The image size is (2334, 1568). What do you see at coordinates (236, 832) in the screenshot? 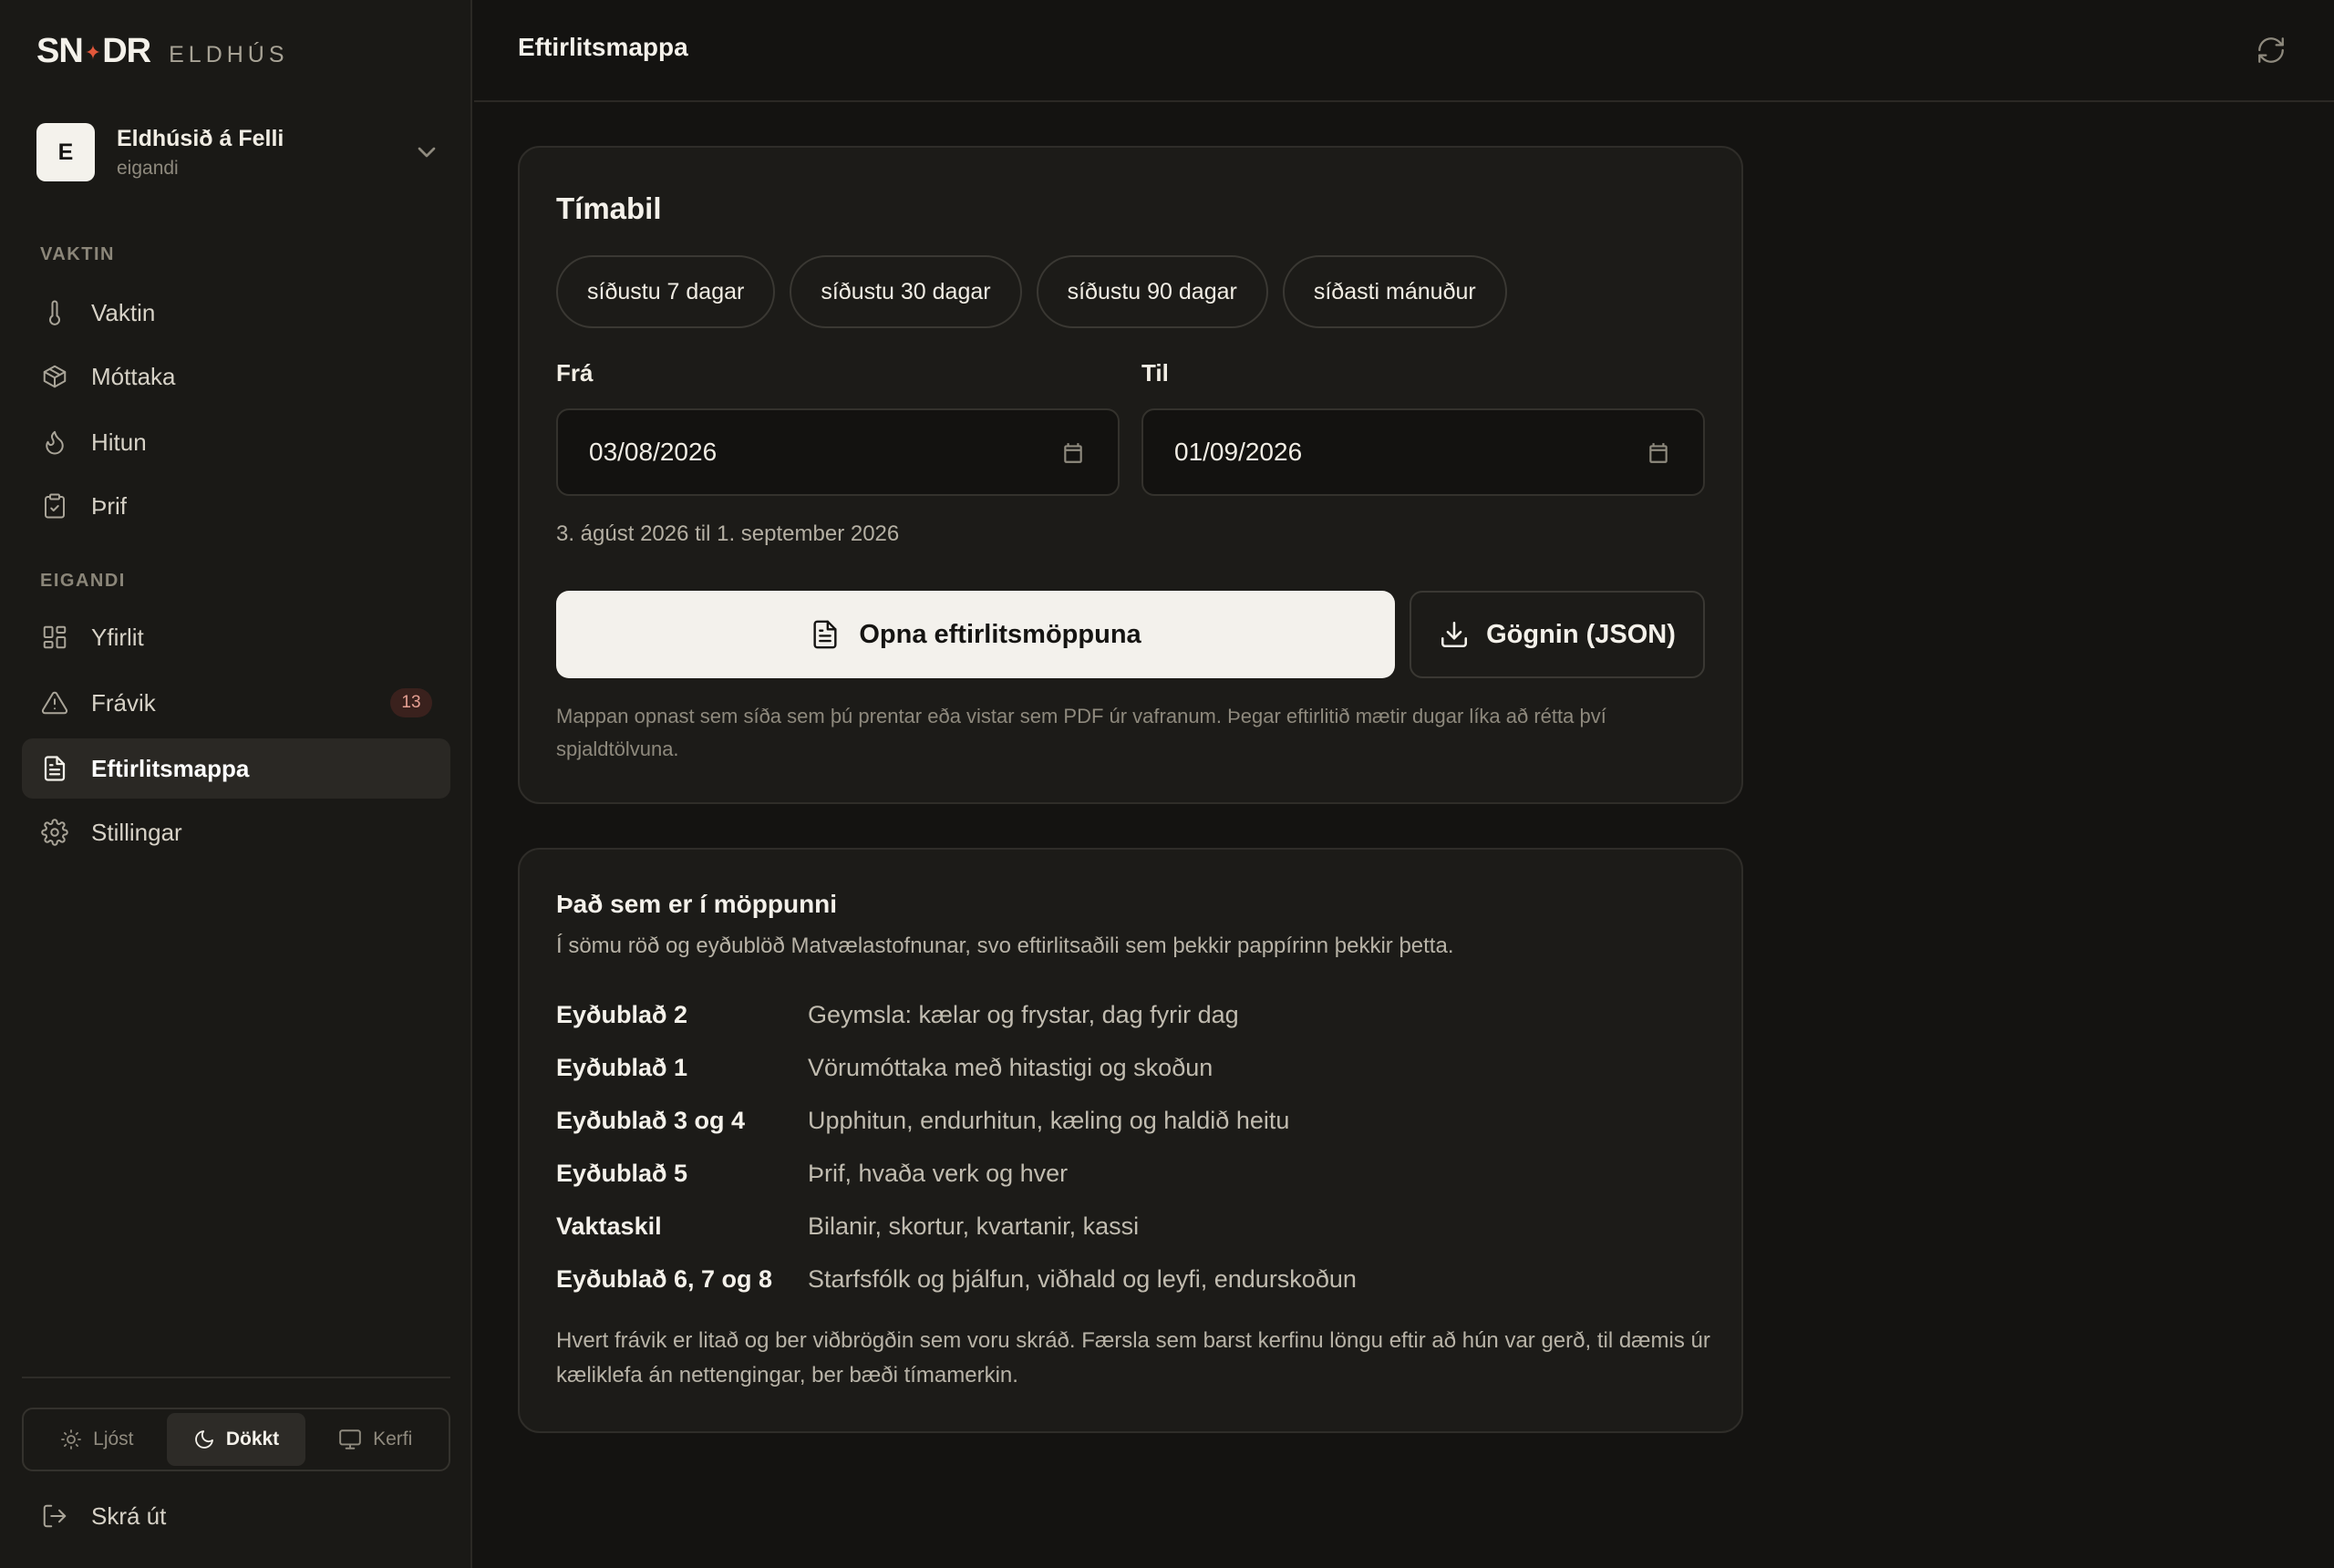
I see `nav-item-stillingar: Stillingar` at bounding box center [236, 832].